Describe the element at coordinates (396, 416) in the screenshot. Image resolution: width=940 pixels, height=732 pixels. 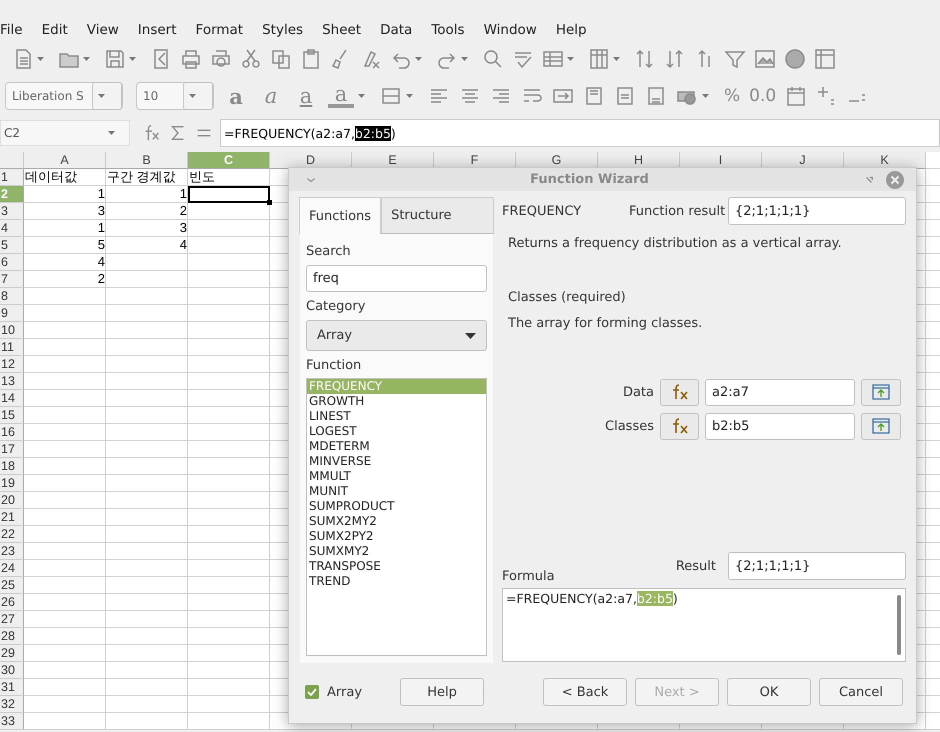
I see `function-list-item: LINEST` at that location.